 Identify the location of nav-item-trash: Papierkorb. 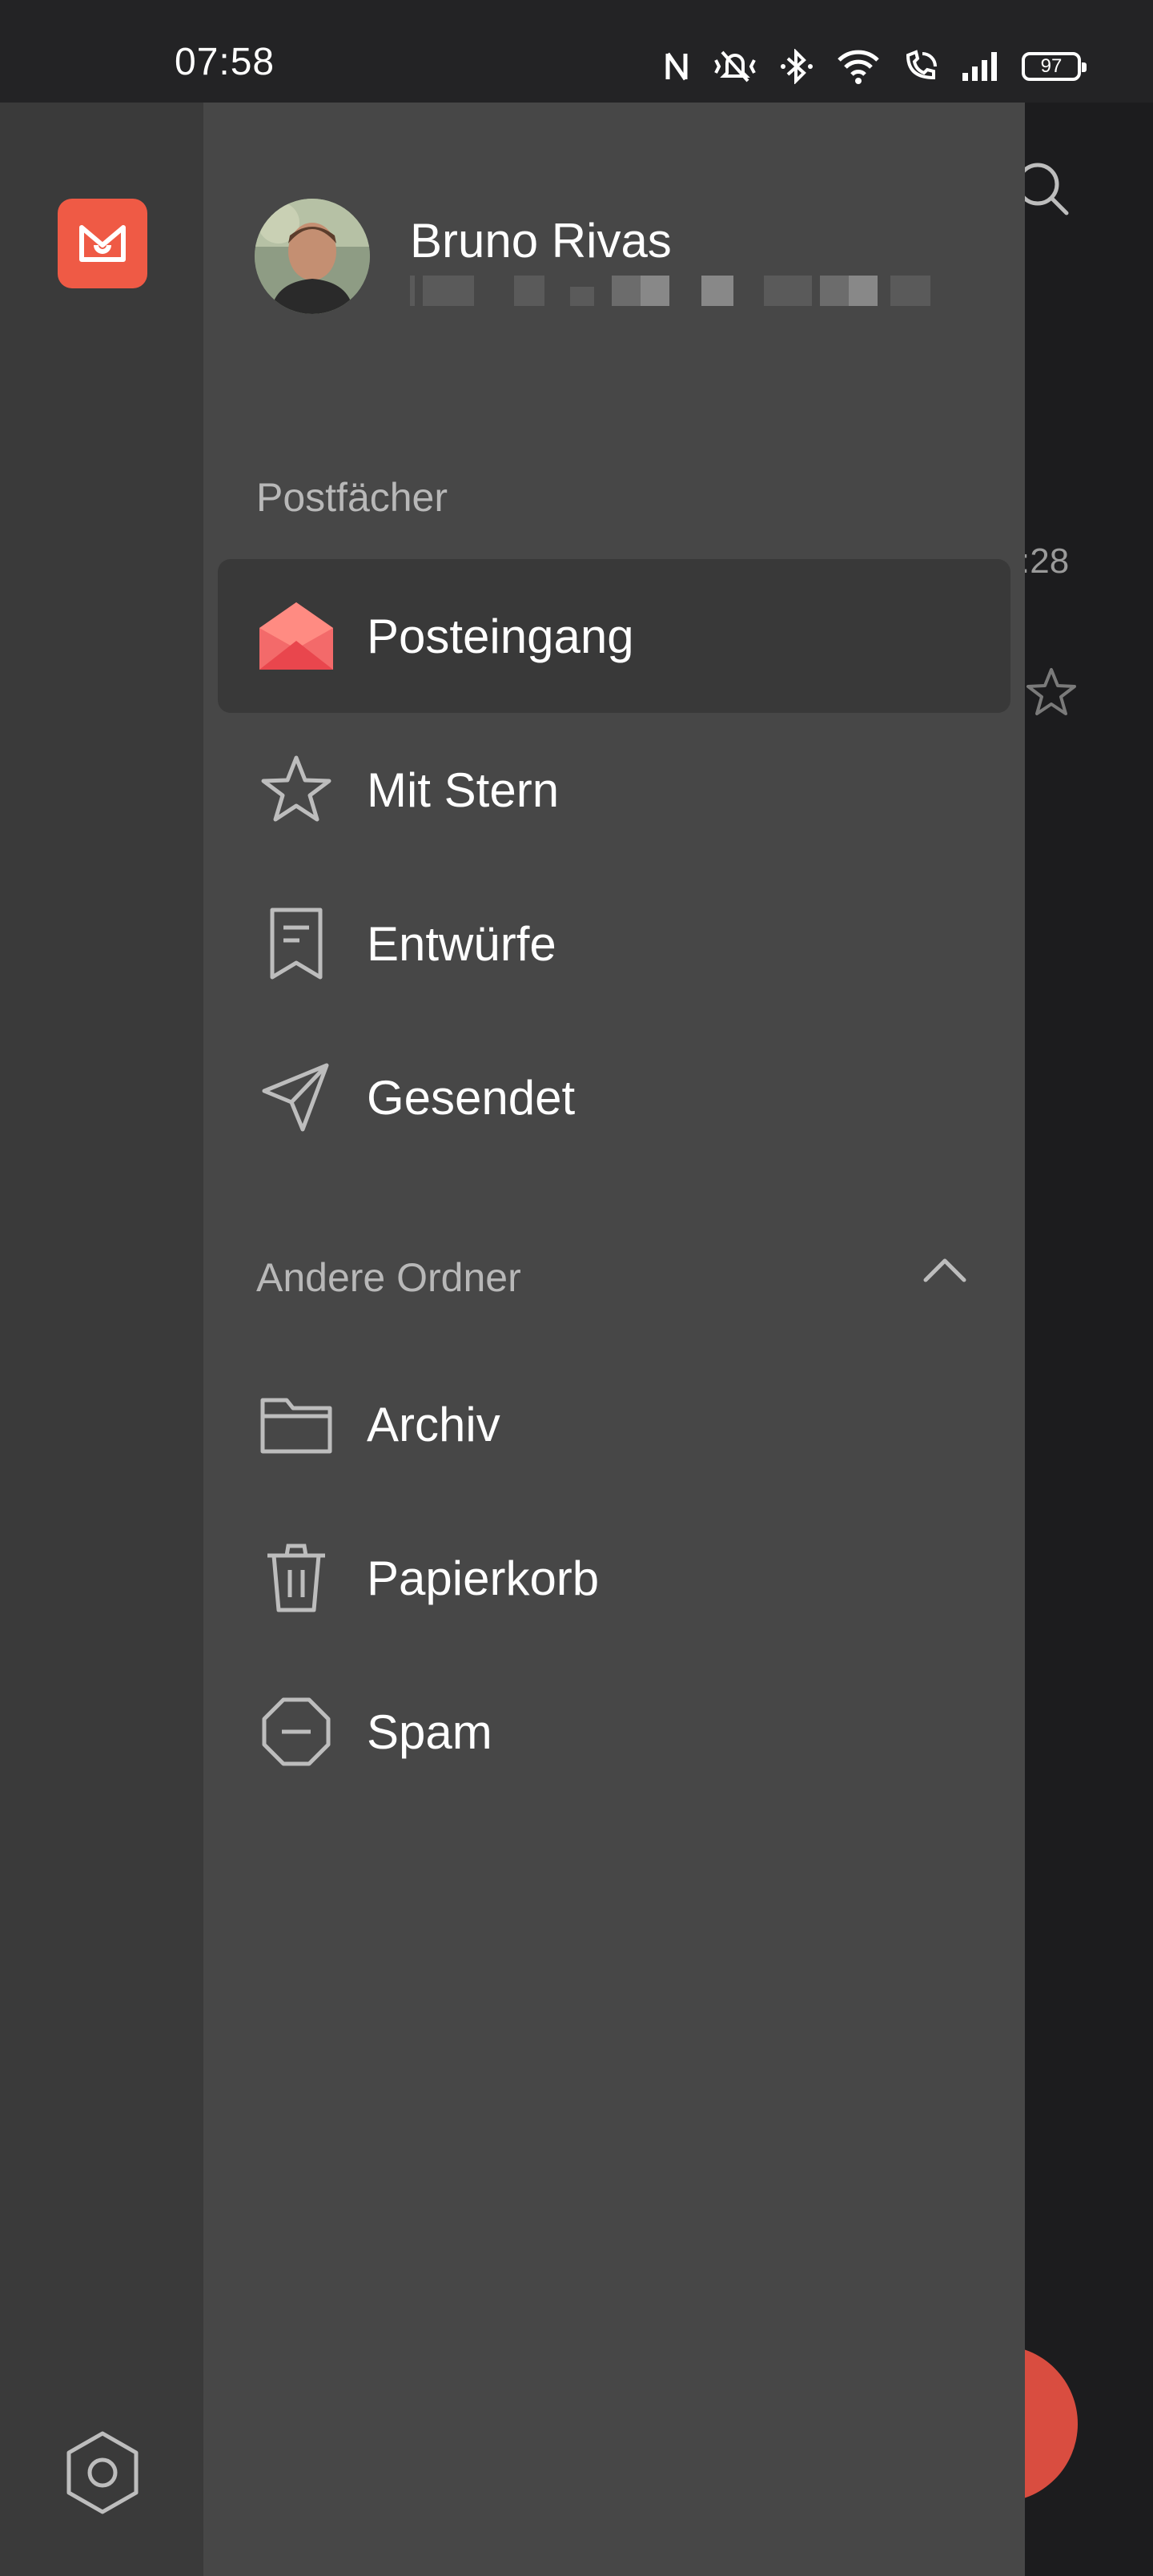
(614, 1578).